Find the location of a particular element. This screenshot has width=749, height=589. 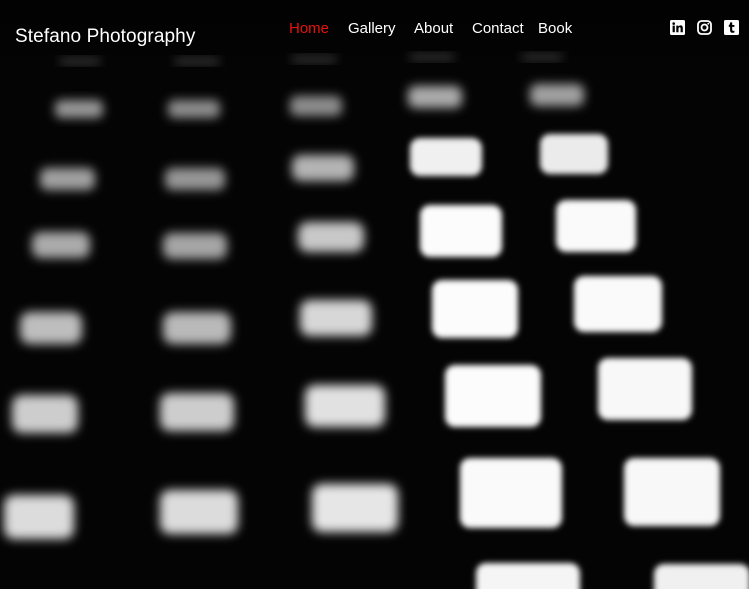

instagram-icon is located at coordinates (704, 28).